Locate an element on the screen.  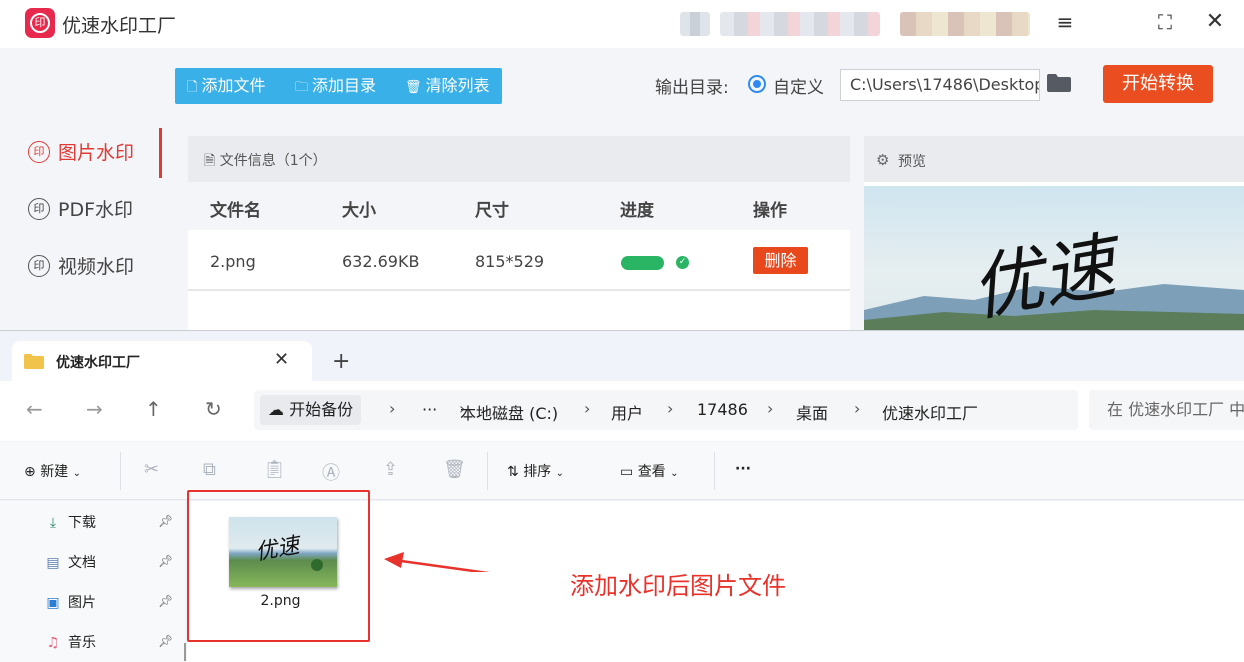
image-thumbnail: 优速 is located at coordinates (283, 552).